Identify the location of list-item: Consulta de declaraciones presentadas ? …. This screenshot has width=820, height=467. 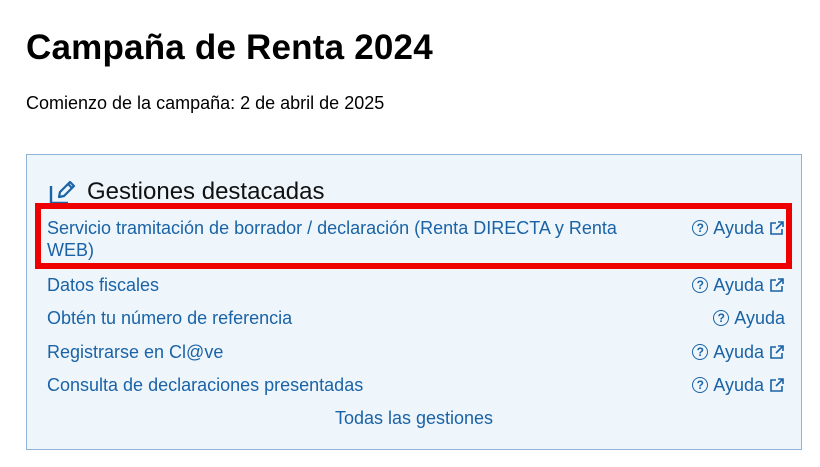
(416, 385).